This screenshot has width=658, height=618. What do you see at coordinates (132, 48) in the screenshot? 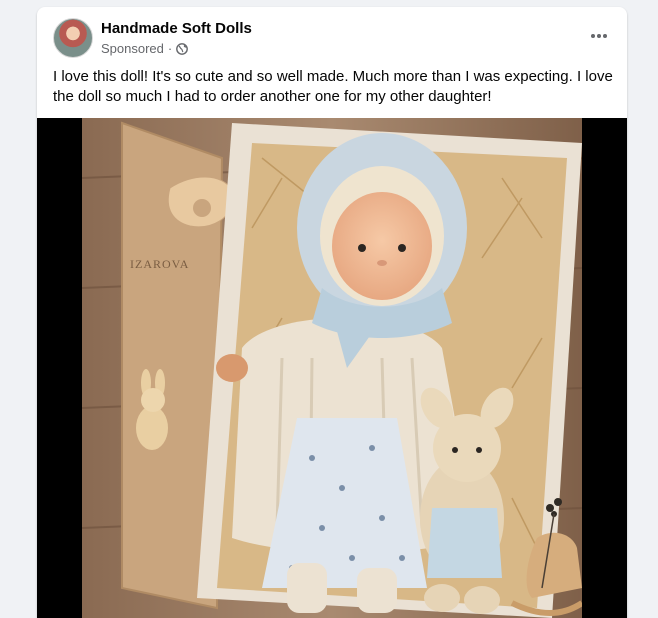
I see `sponsored-label: Sponsored` at bounding box center [132, 48].